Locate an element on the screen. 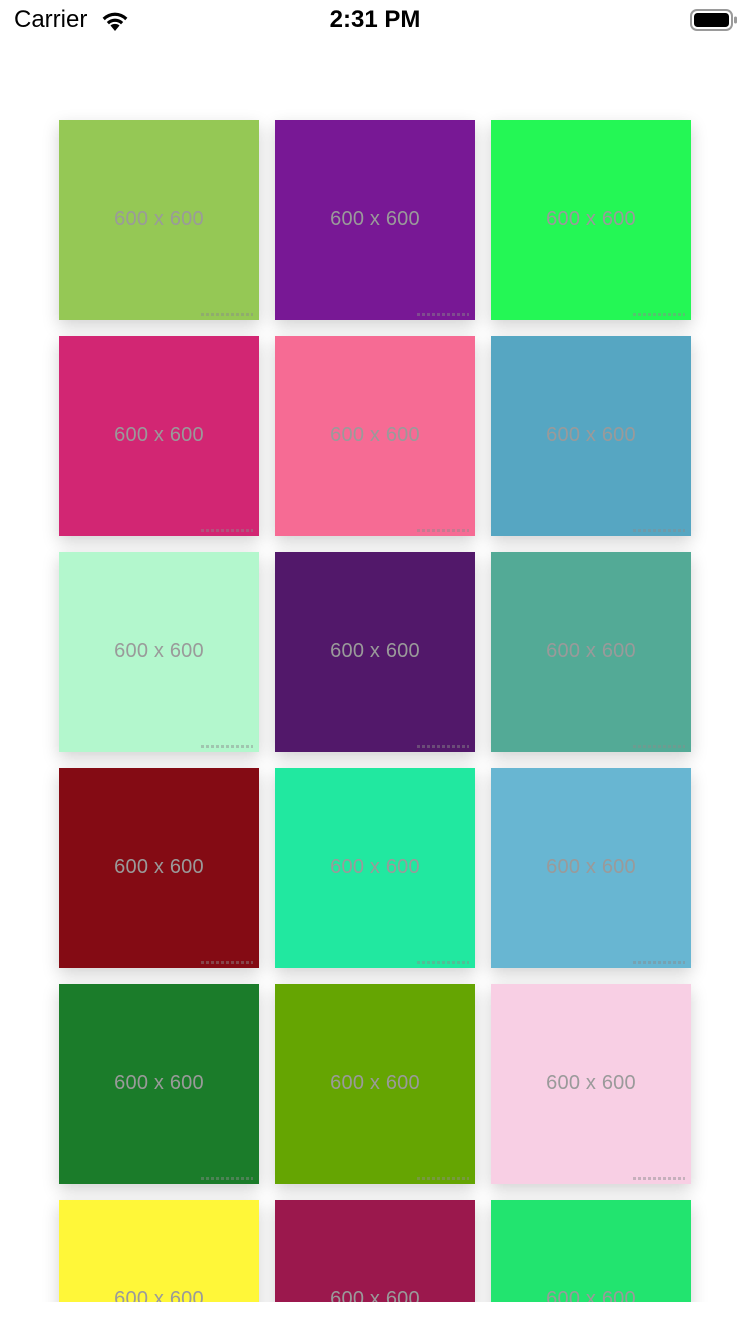 The height and width of the screenshot is (1334, 750). status-bar: Carrier 2:31 PM is located at coordinates (375, 20).